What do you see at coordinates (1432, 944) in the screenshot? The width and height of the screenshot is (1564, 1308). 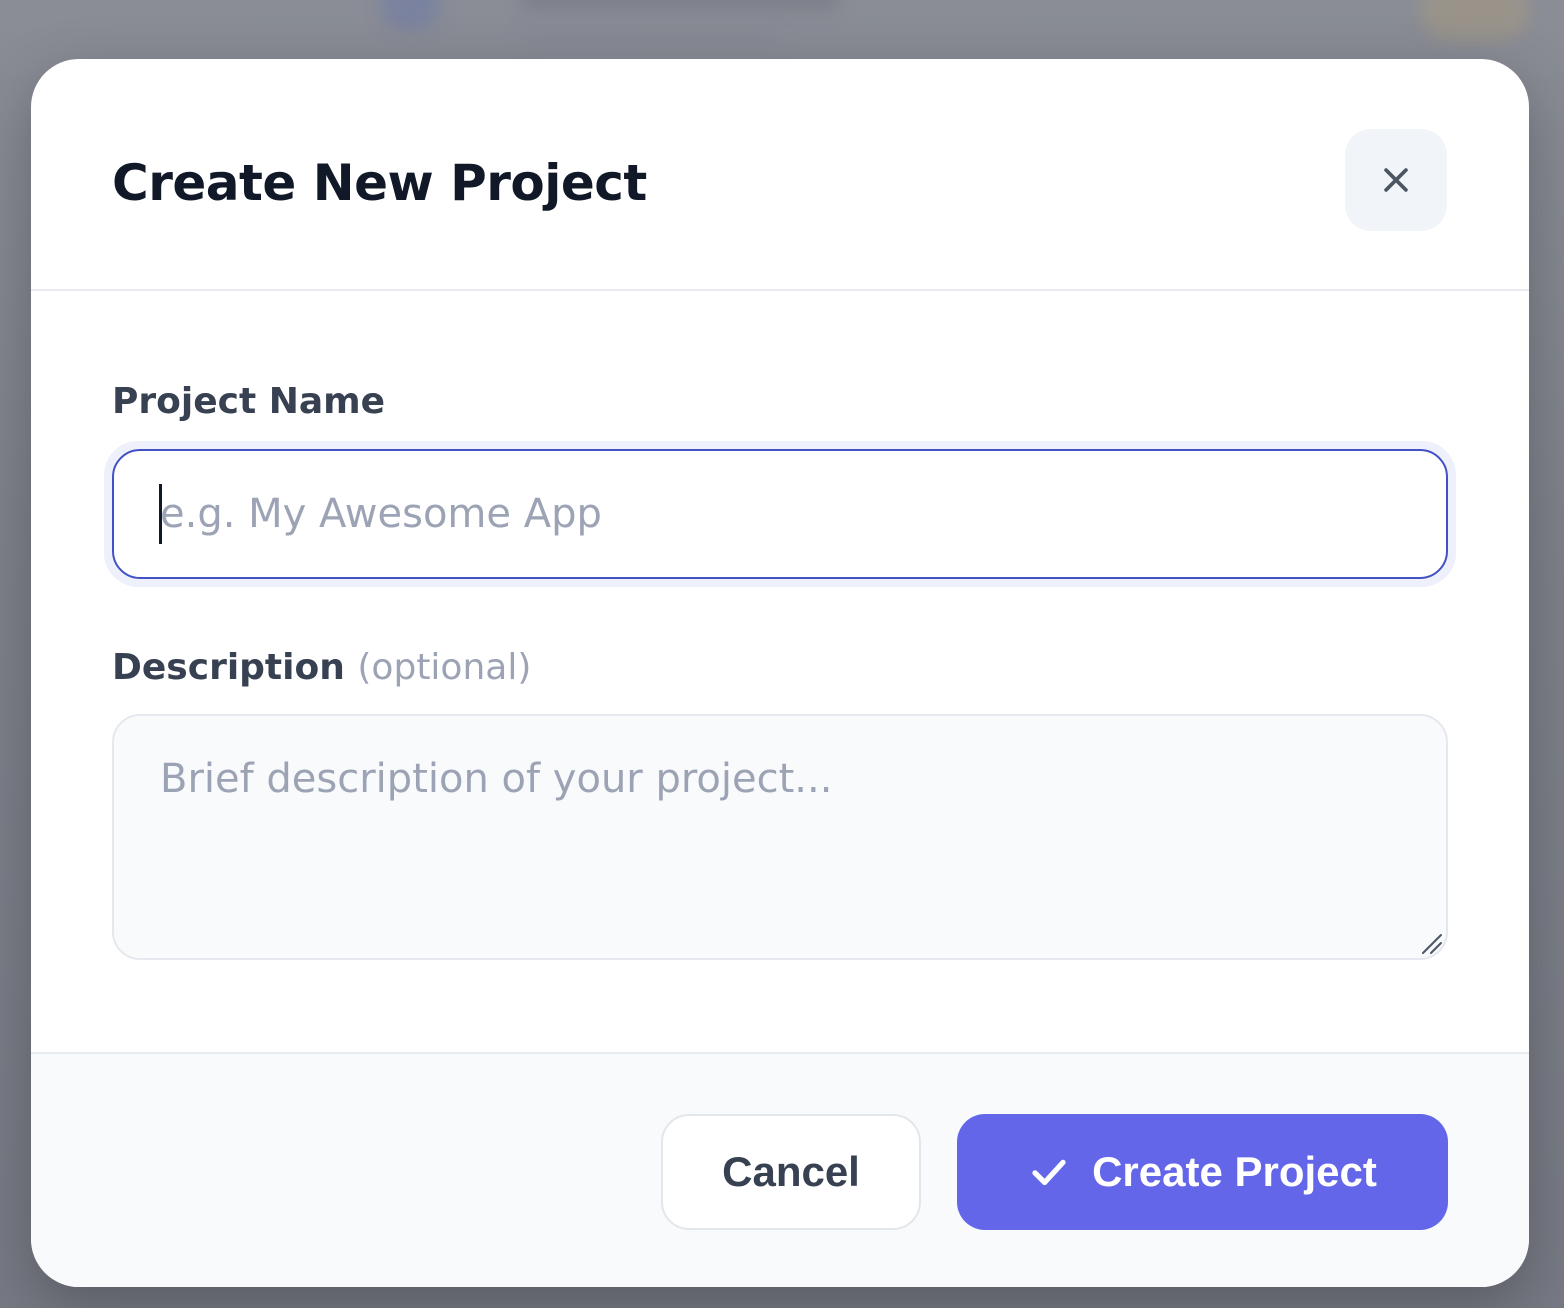 I see `resize-handle-icon` at bounding box center [1432, 944].